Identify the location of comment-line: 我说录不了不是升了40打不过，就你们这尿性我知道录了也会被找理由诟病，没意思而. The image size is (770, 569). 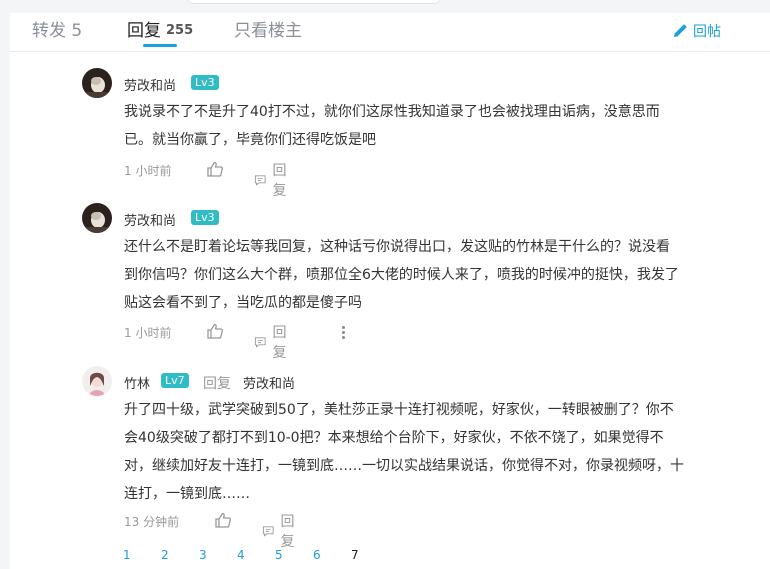
(392, 112).